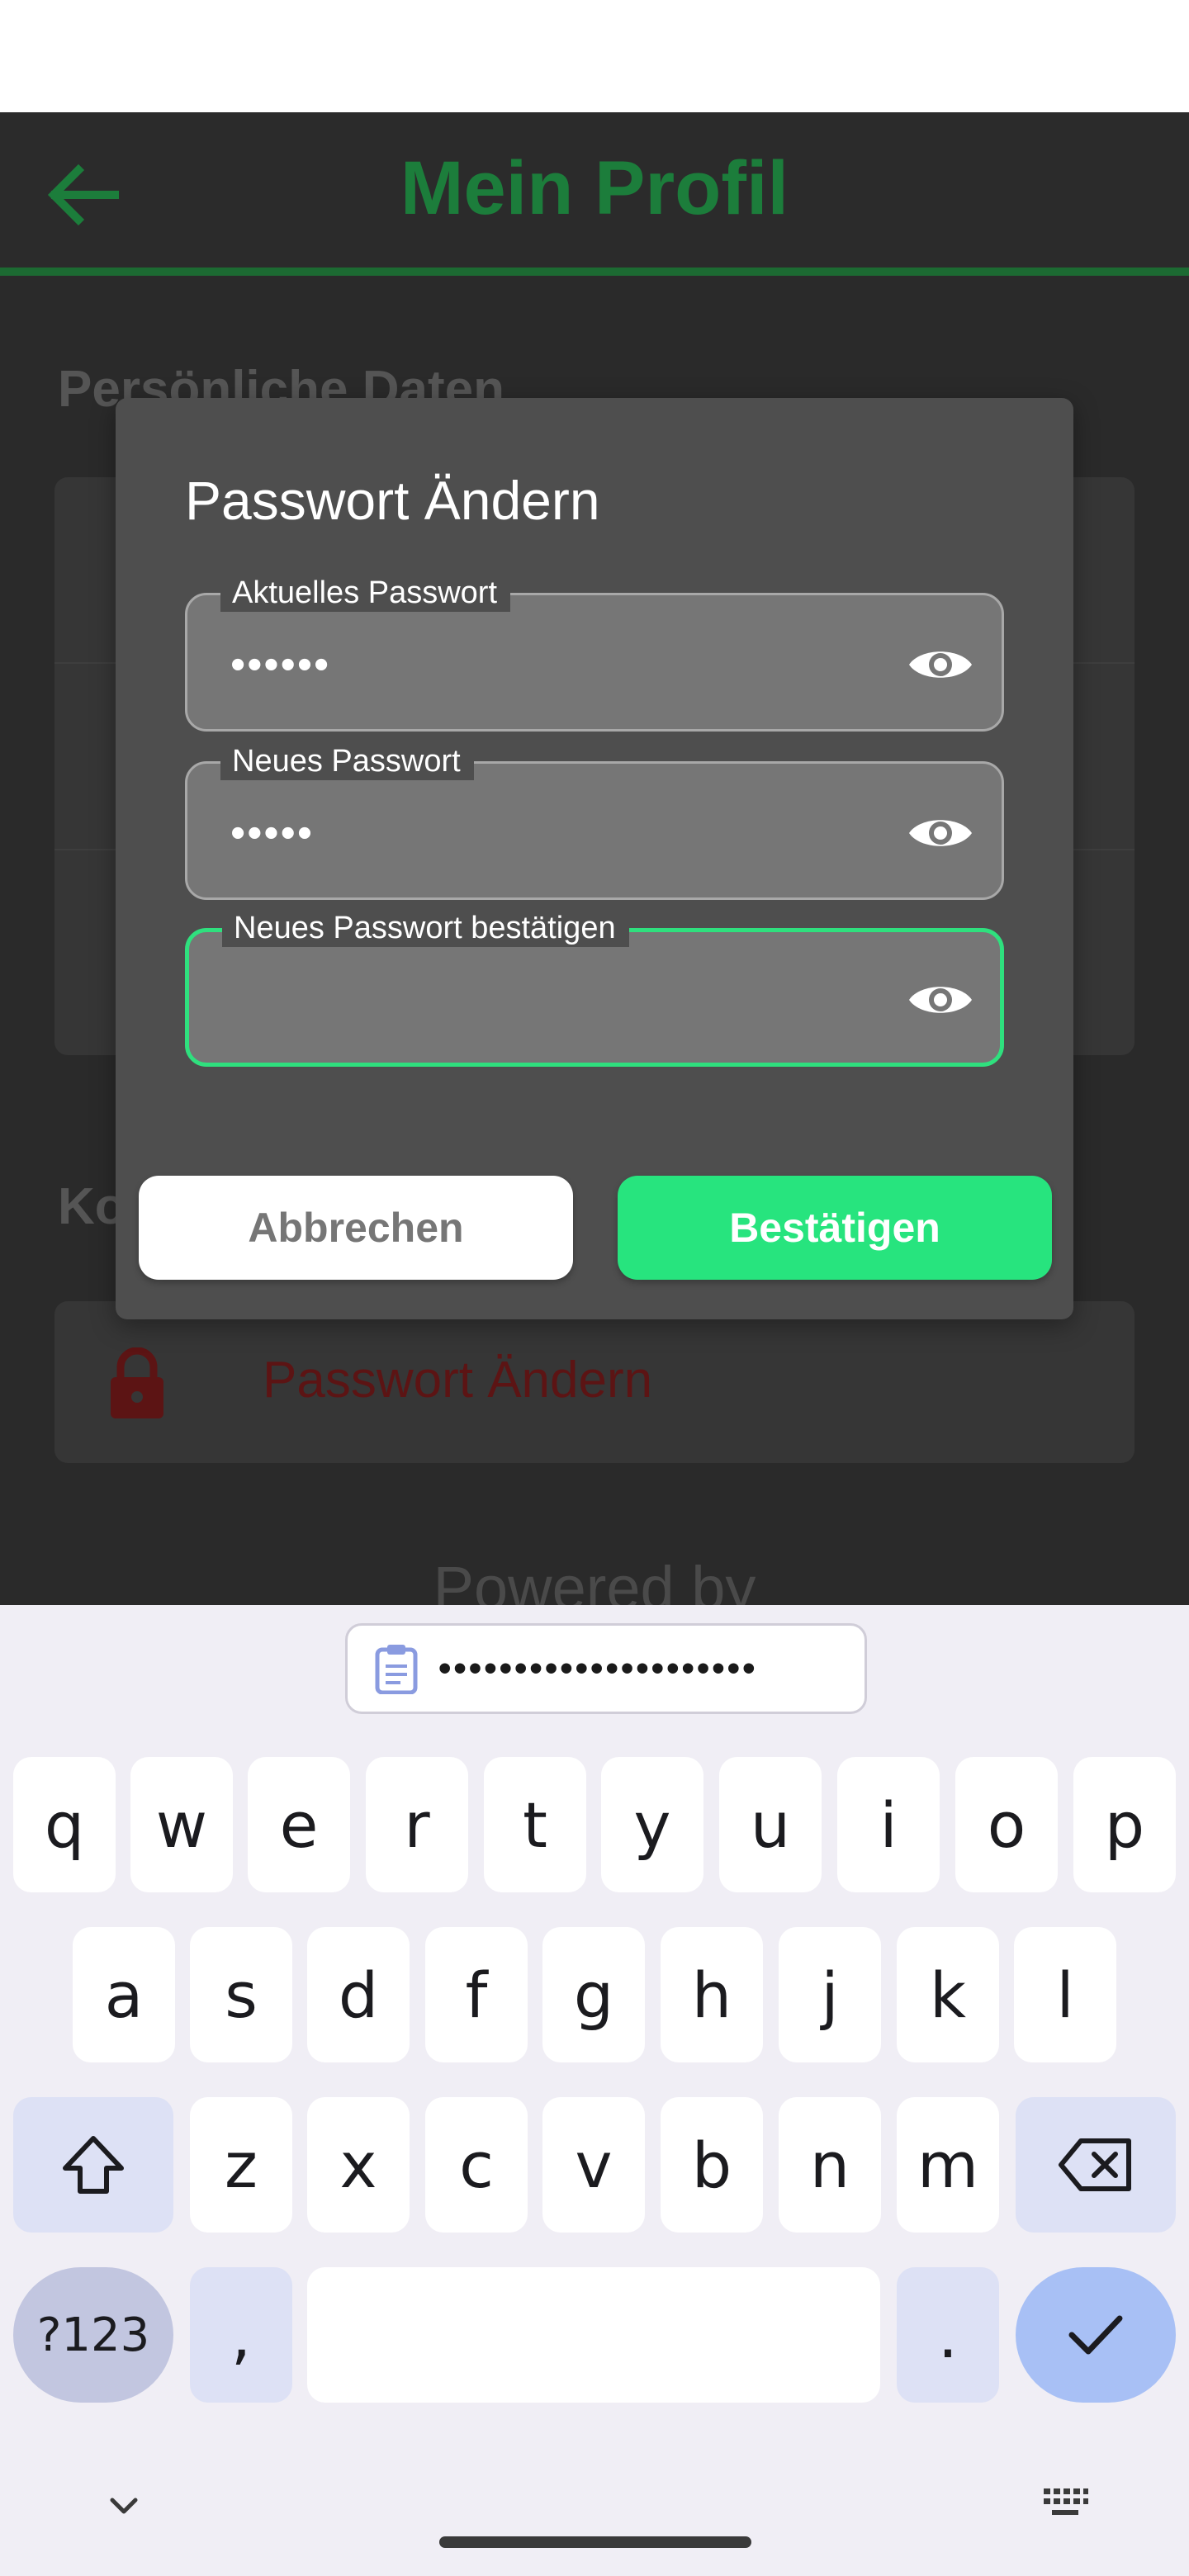 This screenshot has height=2576, width=1189. I want to click on key-h: h, so click(712, 1994).